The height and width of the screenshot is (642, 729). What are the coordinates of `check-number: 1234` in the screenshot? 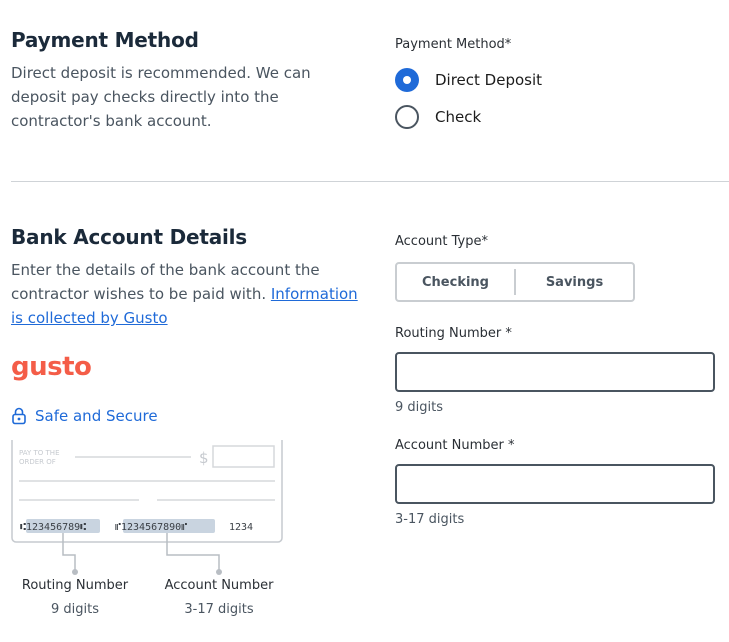 It's located at (241, 527).